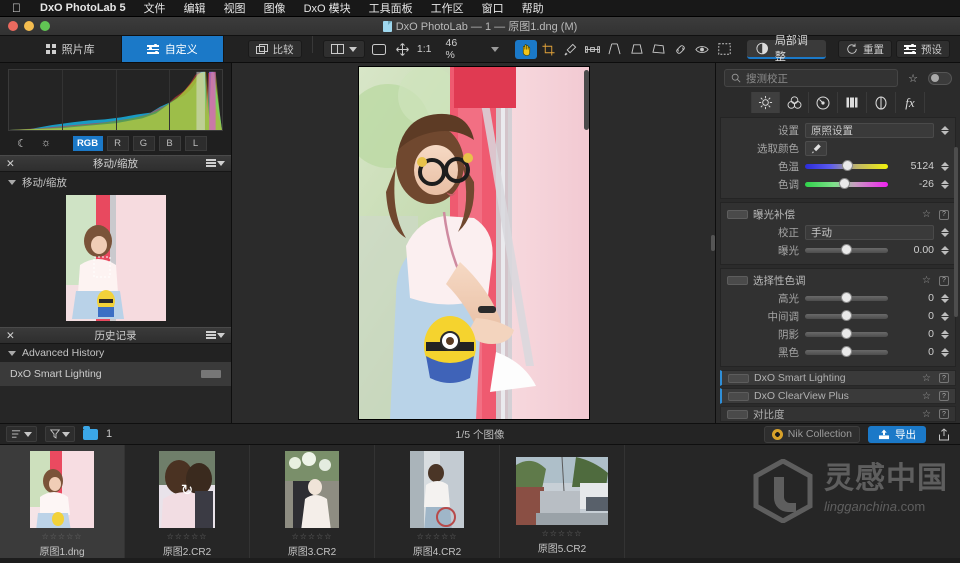  I want to click on tab-color, so click(794, 102).